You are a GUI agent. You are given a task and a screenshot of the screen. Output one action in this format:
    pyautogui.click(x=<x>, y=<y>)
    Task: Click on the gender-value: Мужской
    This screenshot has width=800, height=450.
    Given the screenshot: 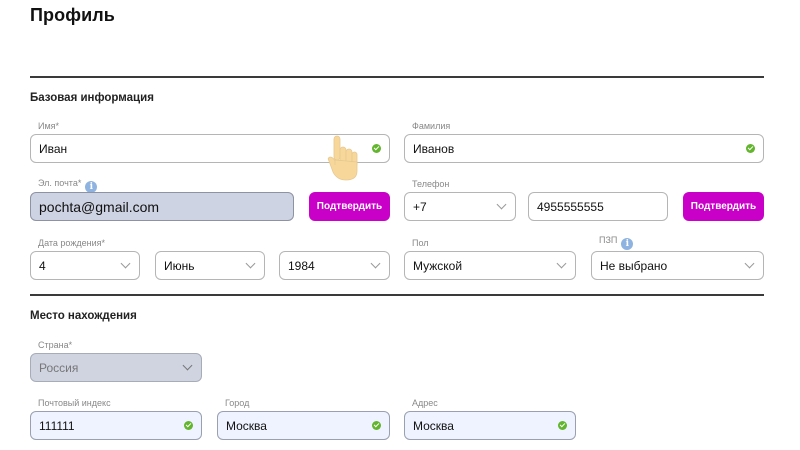 What is the action you would take?
    pyautogui.click(x=438, y=265)
    